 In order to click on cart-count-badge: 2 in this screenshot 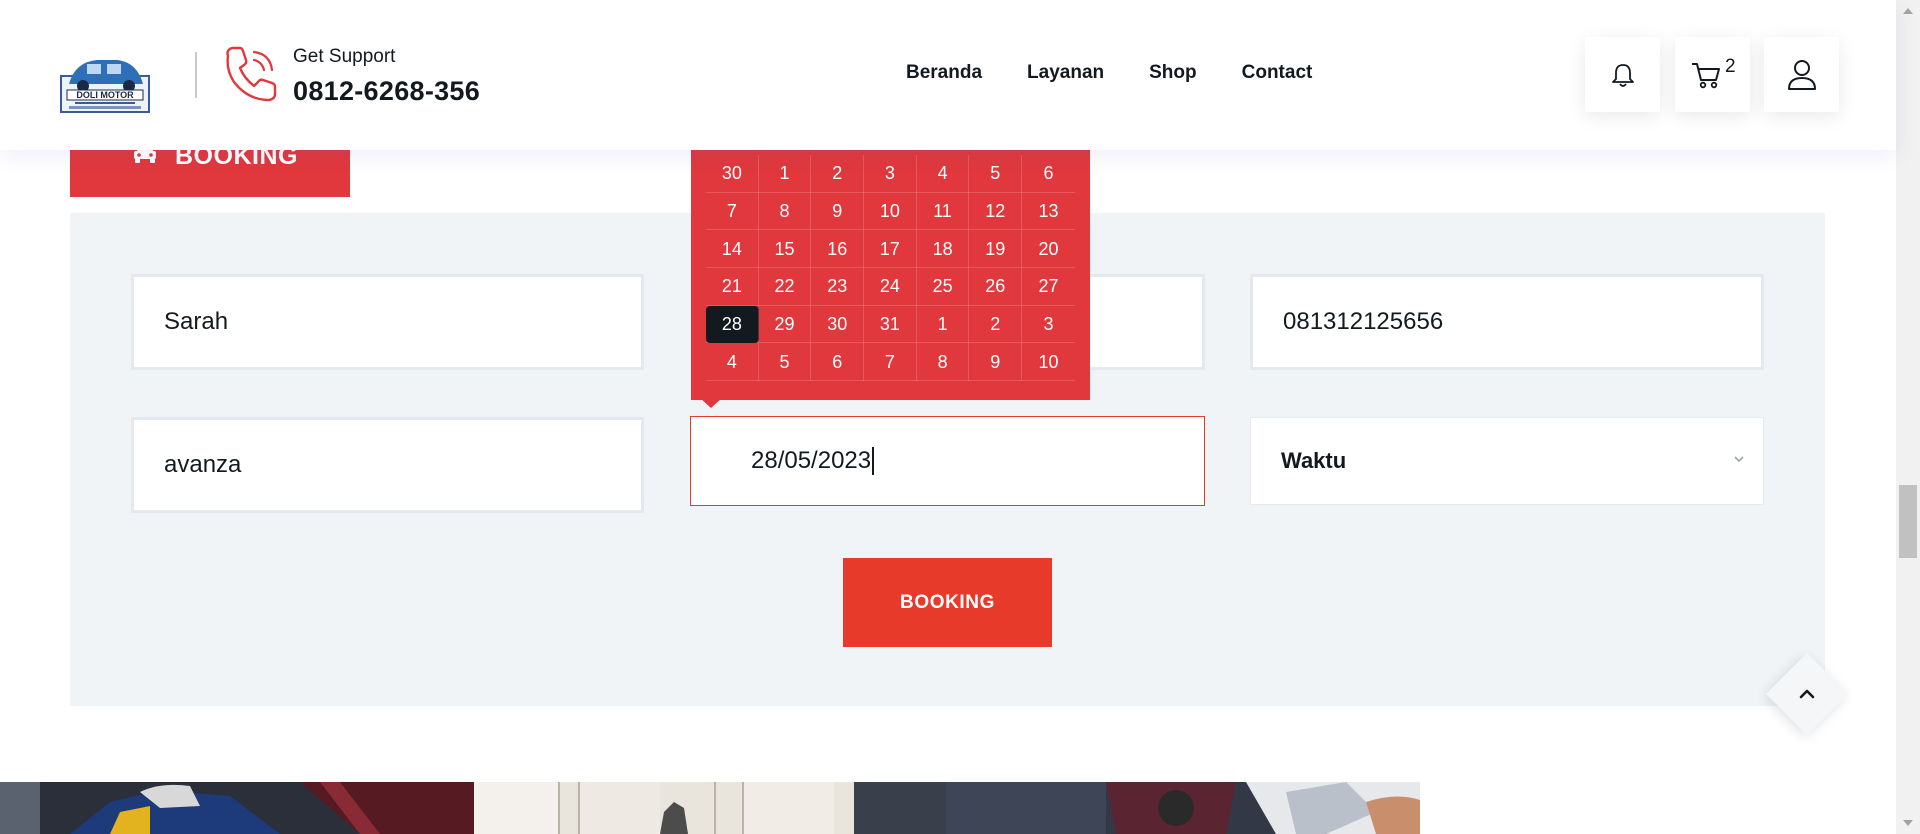, I will do `click(1730, 66)`.